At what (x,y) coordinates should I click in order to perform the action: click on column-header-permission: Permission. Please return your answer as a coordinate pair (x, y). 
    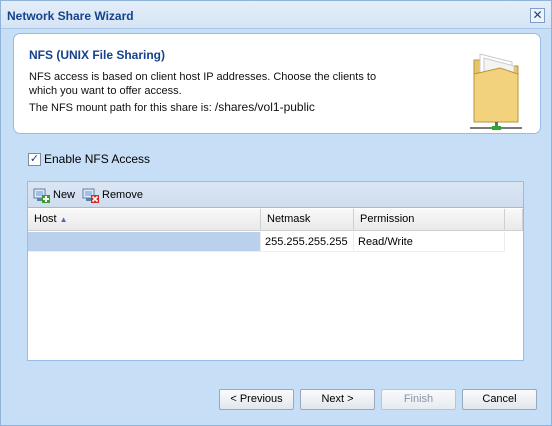
    Looking at the image, I should click on (429, 220).